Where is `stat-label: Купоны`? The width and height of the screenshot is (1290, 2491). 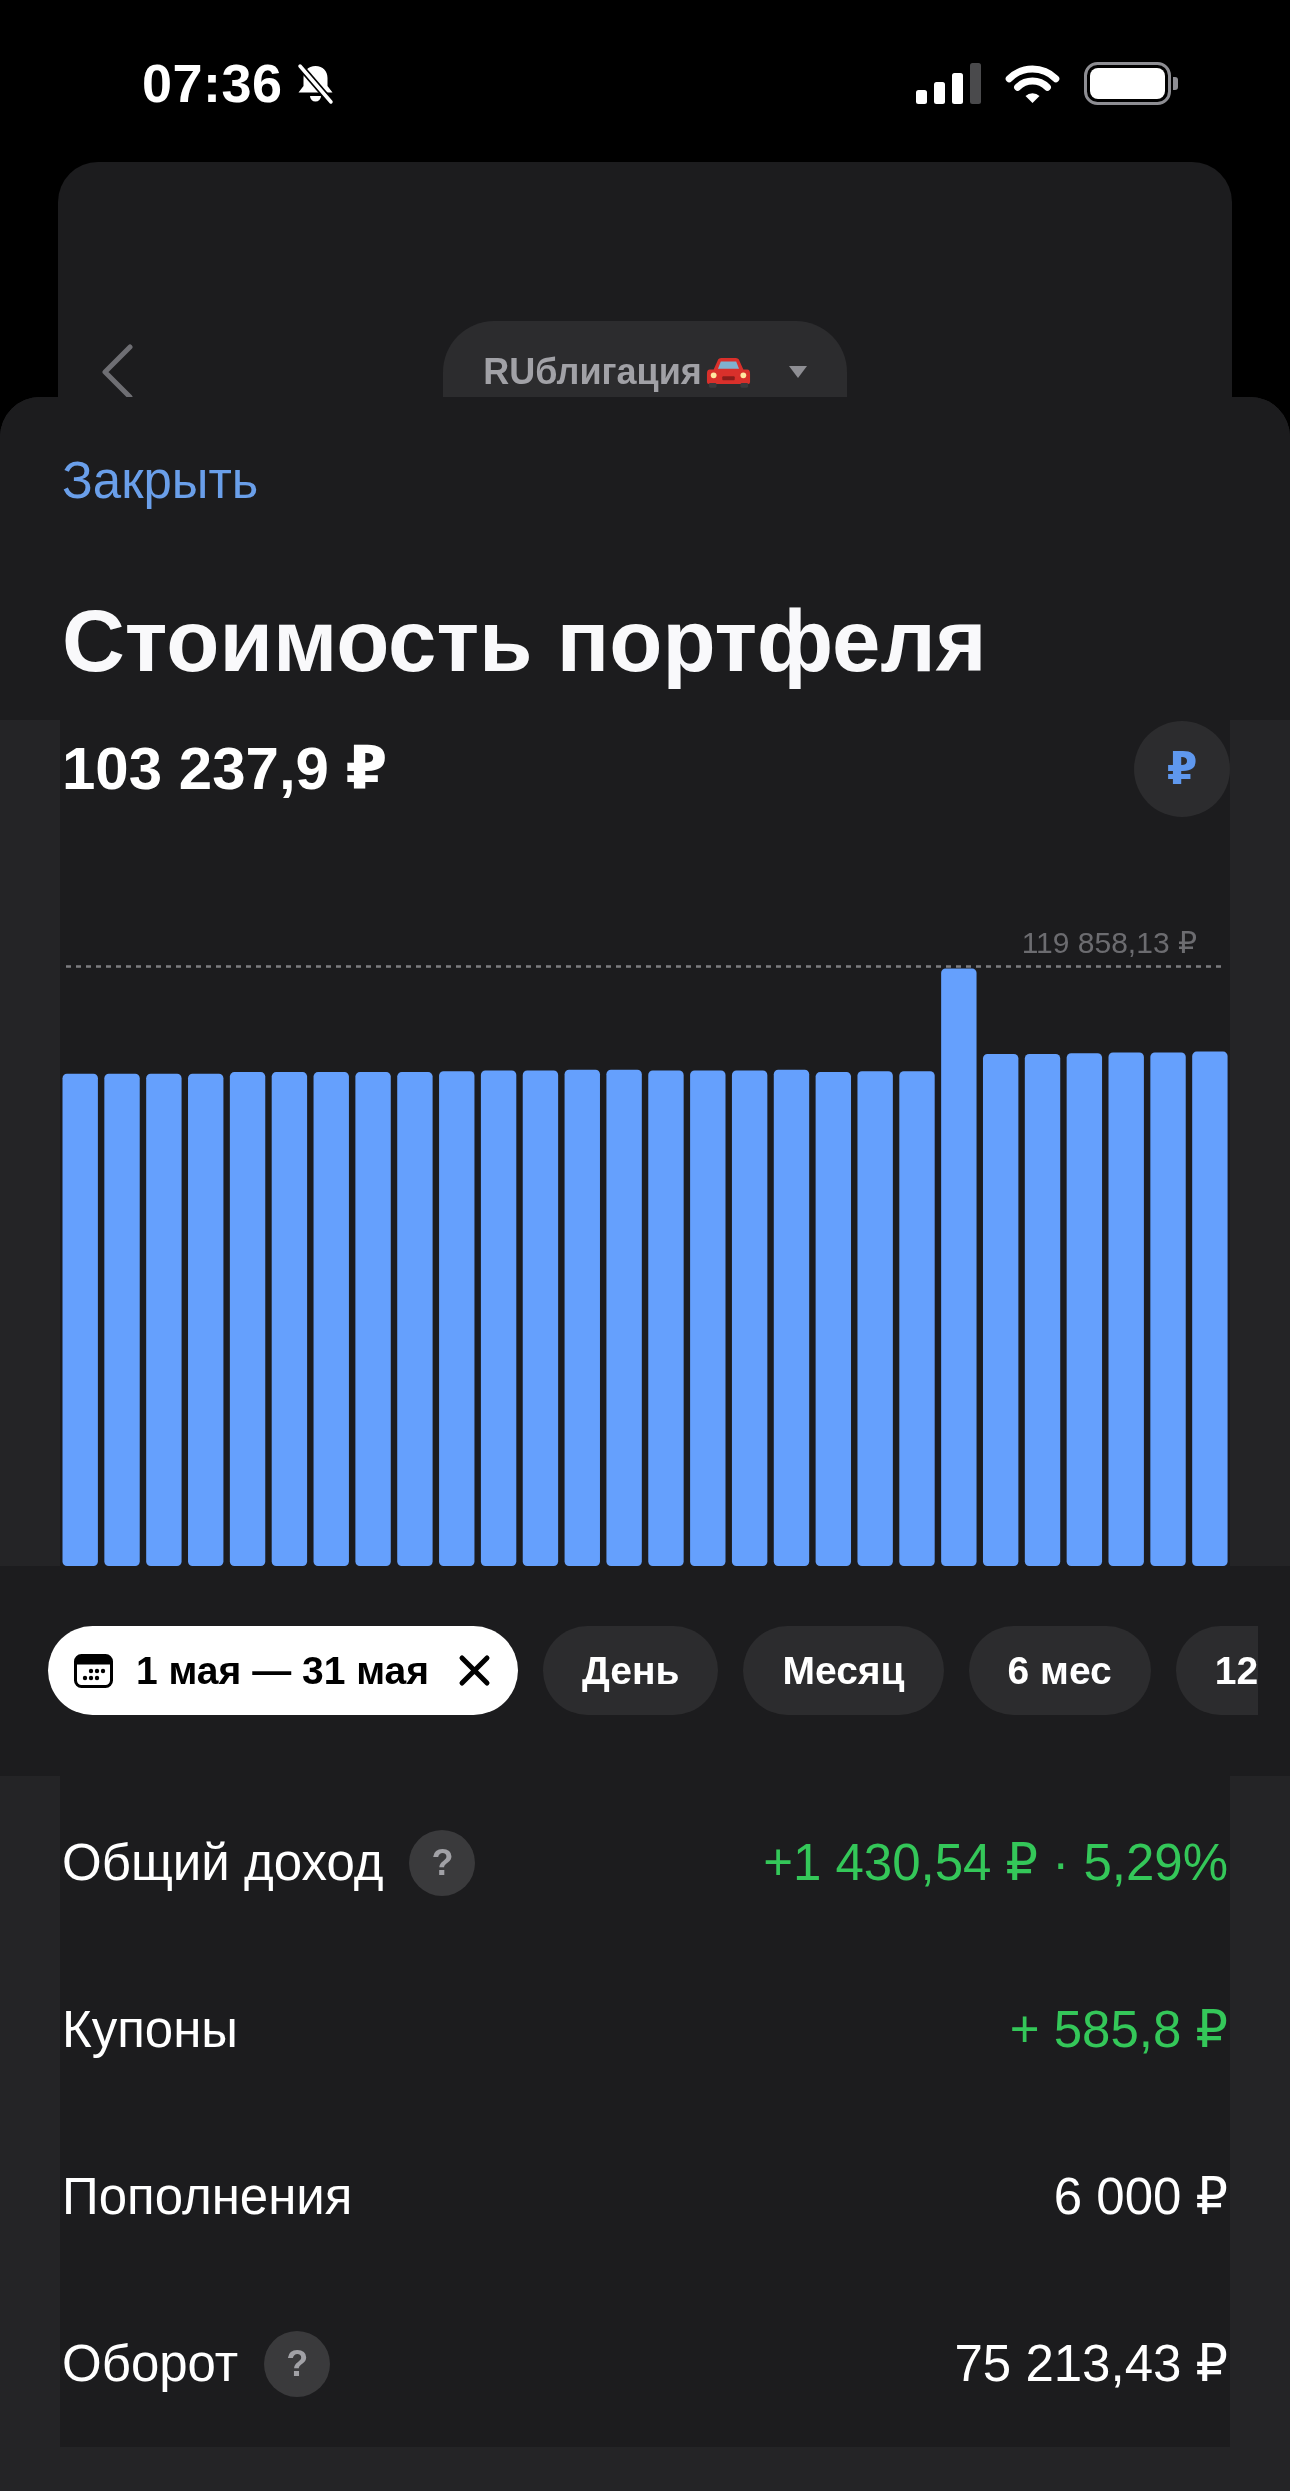
stat-label: Купоны is located at coordinates (150, 2029).